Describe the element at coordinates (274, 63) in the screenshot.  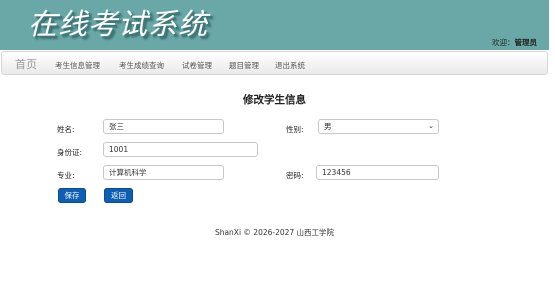
I see `navbar: 首页 考生信息管理 考生成绩查询 试卷管理 题目管理 退出系统` at that location.